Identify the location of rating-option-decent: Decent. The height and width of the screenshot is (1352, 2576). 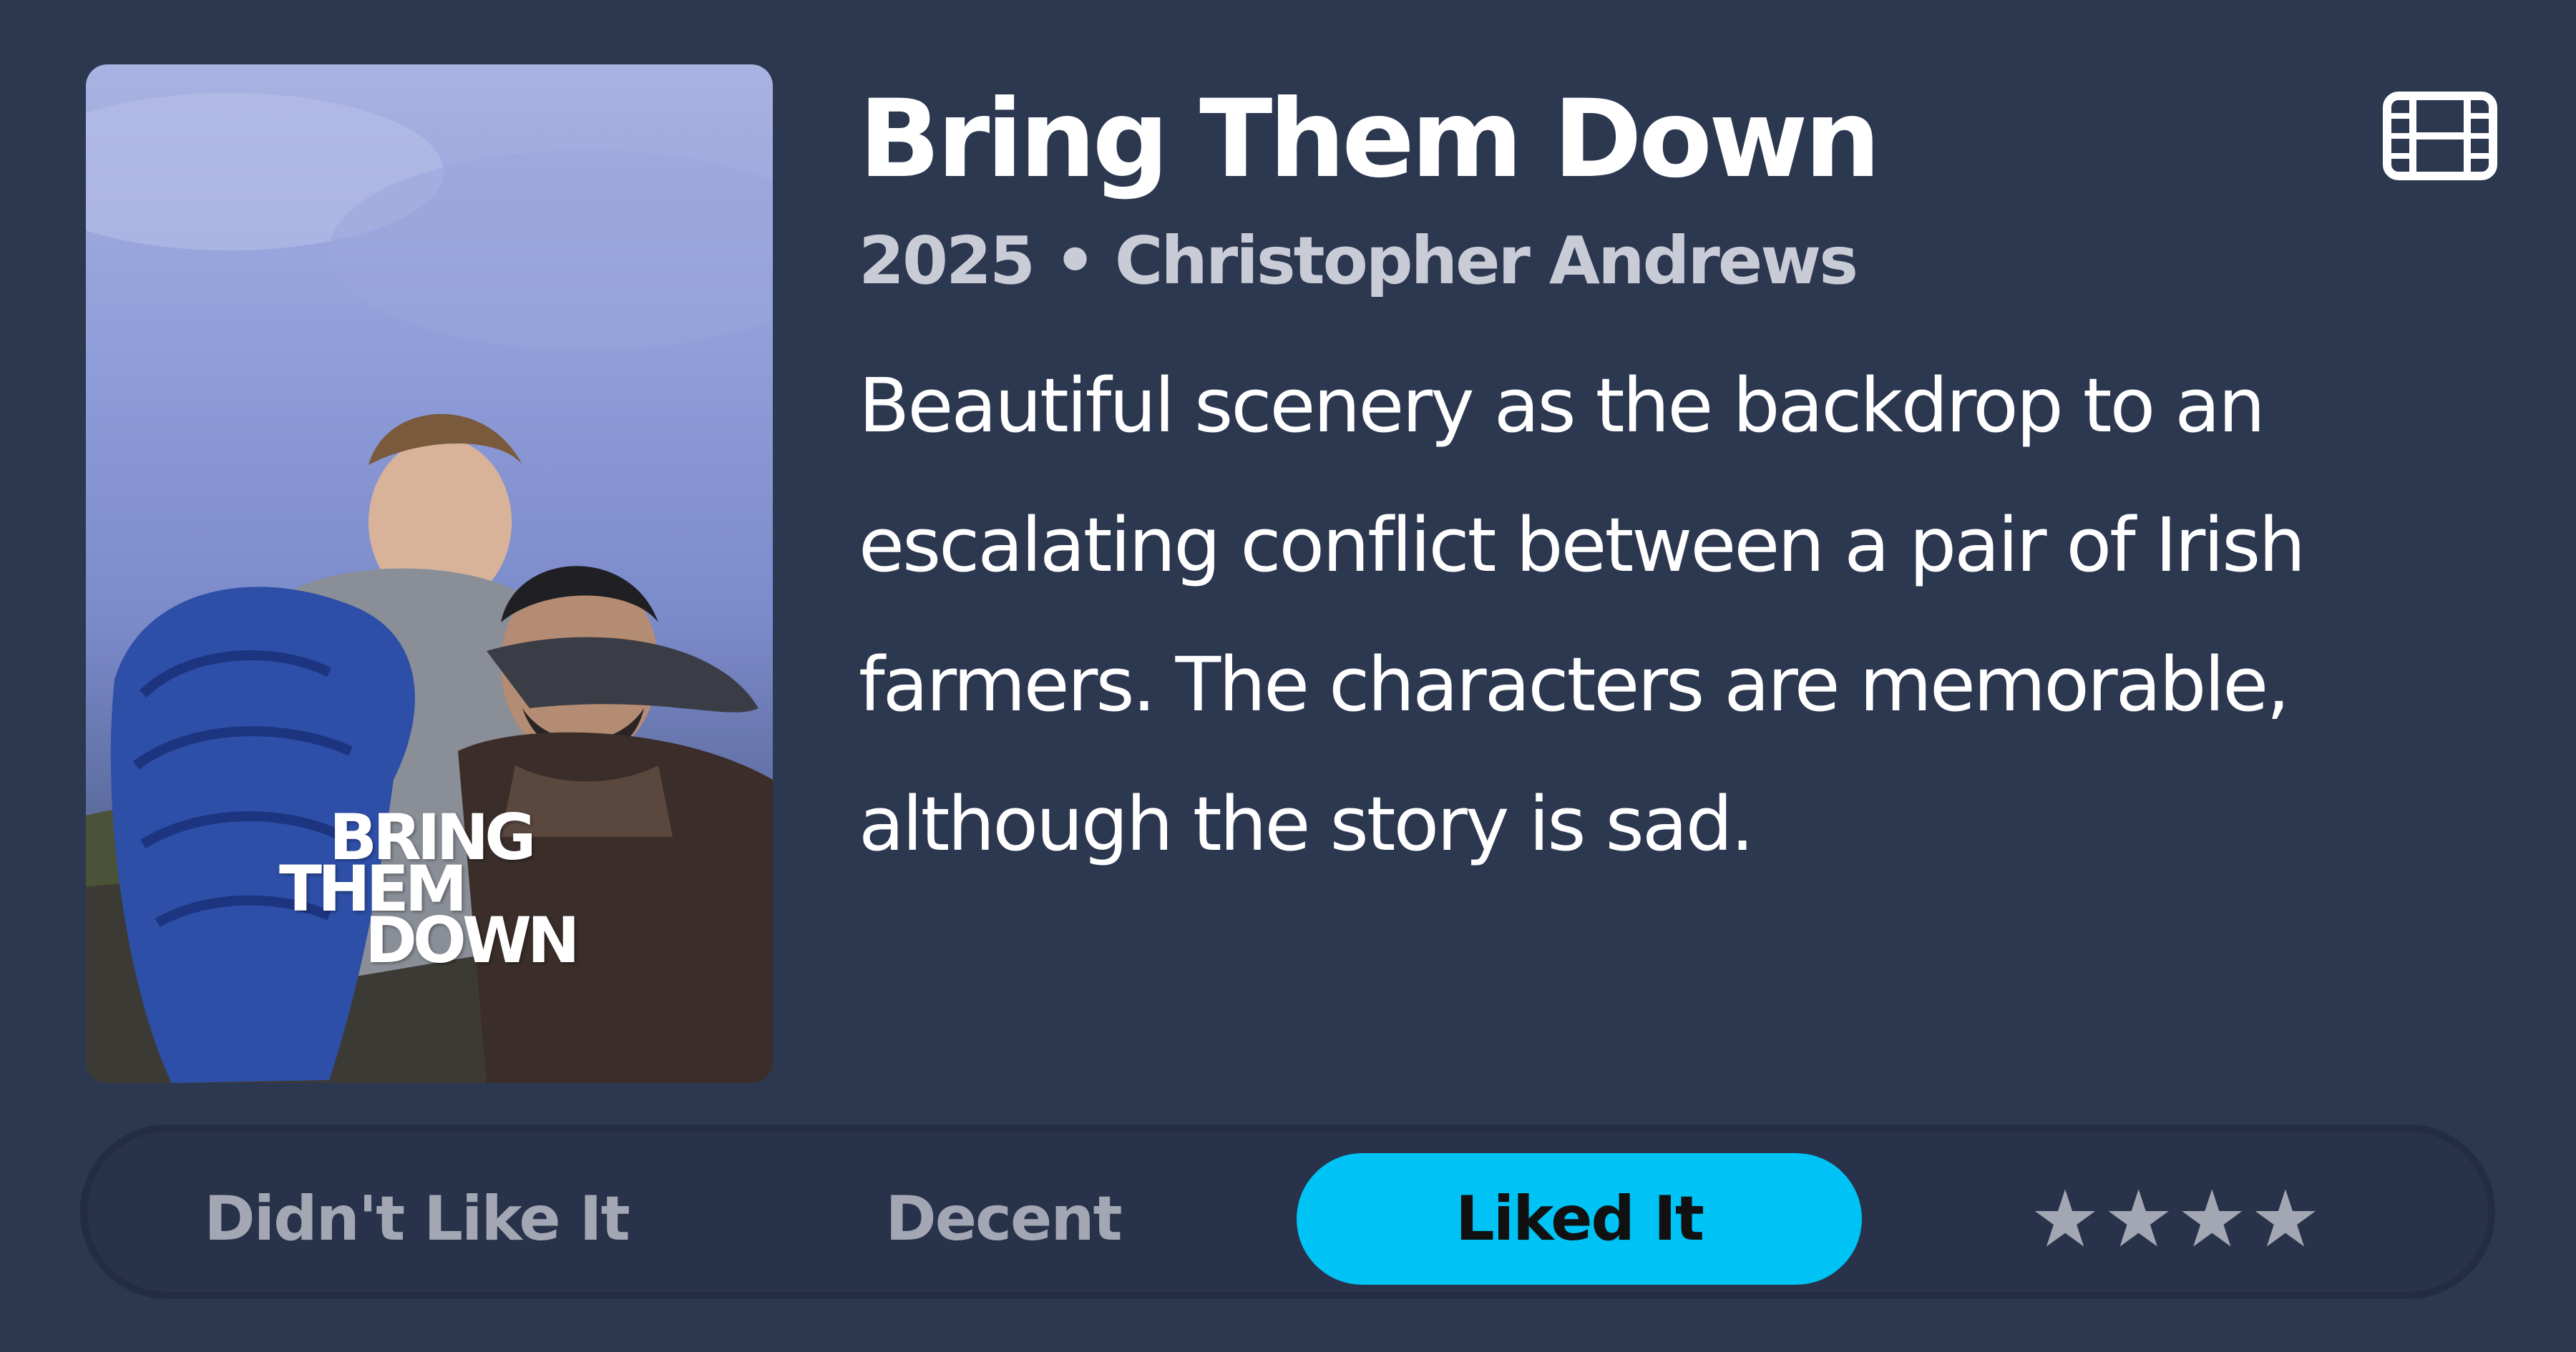
(1003, 1219).